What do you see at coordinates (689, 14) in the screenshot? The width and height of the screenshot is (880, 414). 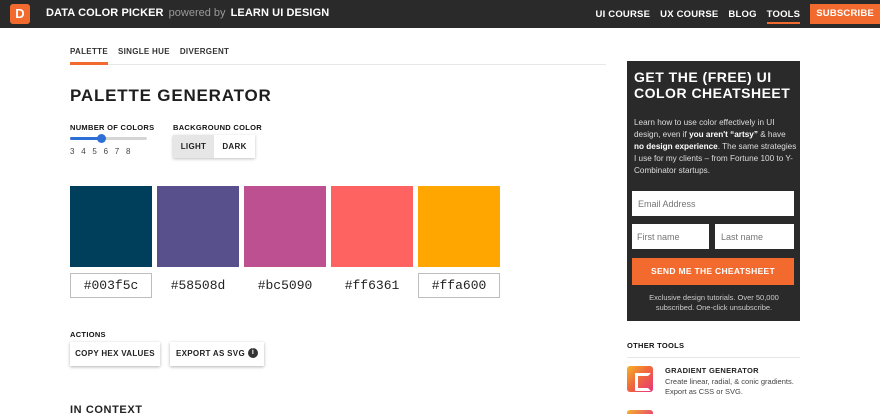 I see `nav-ux-course: UX COURSE` at bounding box center [689, 14].